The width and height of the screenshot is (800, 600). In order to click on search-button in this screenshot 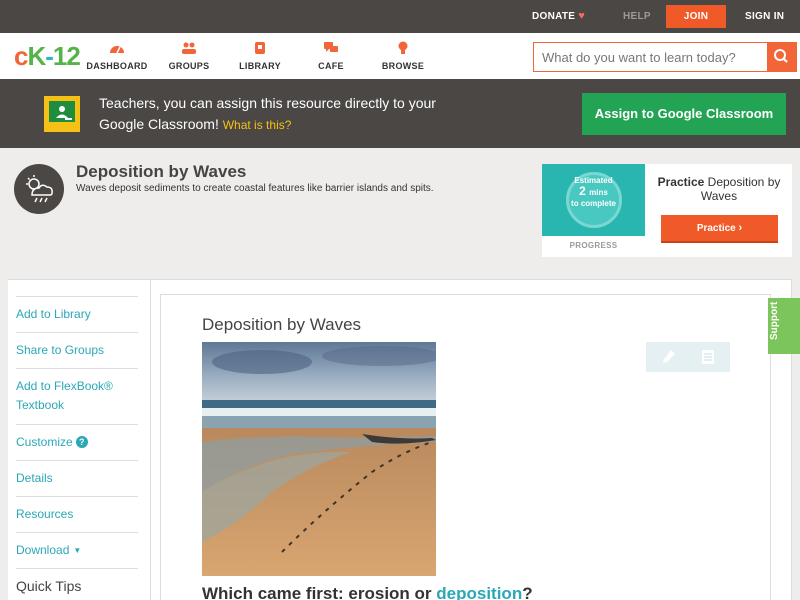, I will do `click(781, 57)`.